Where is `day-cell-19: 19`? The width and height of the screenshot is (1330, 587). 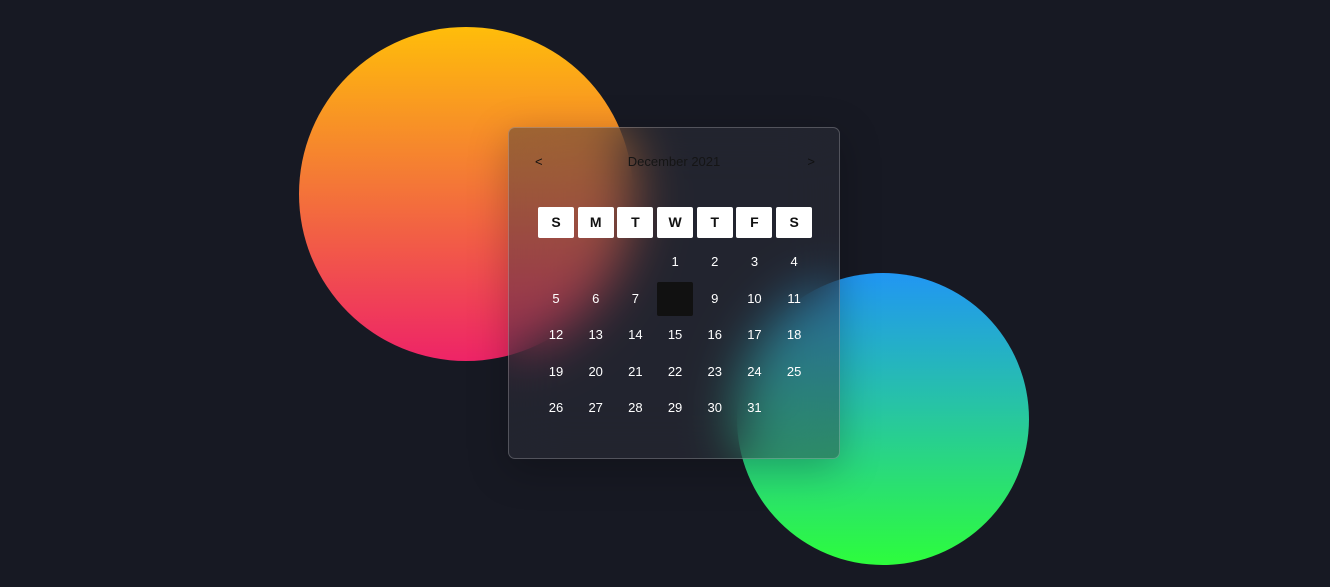
day-cell-19: 19 is located at coordinates (556, 372).